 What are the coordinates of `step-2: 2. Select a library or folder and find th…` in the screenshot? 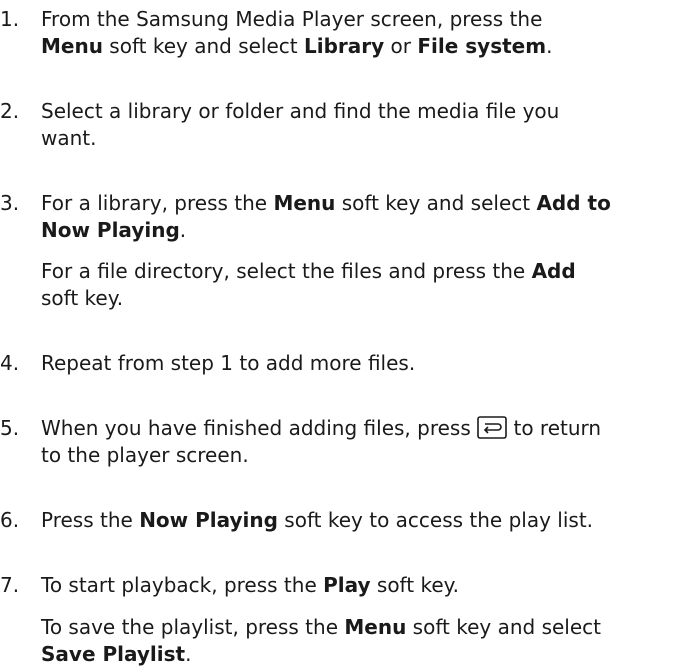 It's located at (342, 125).